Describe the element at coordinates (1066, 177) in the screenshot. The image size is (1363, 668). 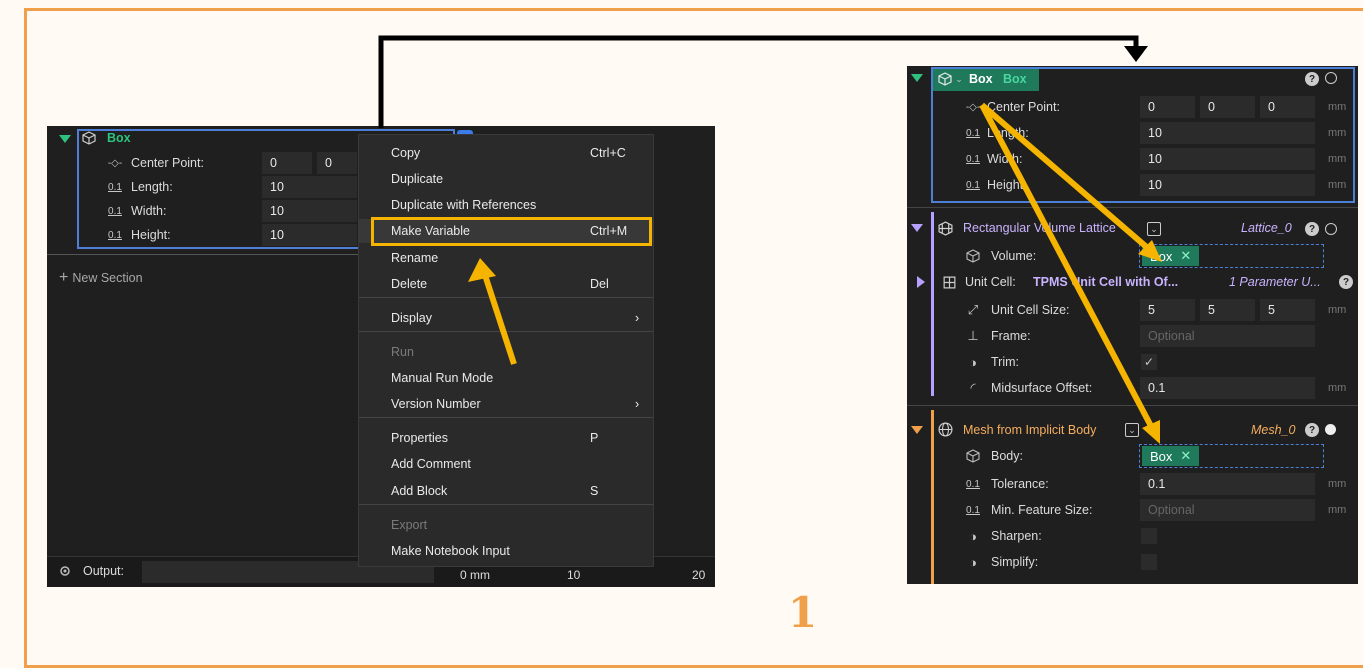
I see `link-arrow-volume` at that location.